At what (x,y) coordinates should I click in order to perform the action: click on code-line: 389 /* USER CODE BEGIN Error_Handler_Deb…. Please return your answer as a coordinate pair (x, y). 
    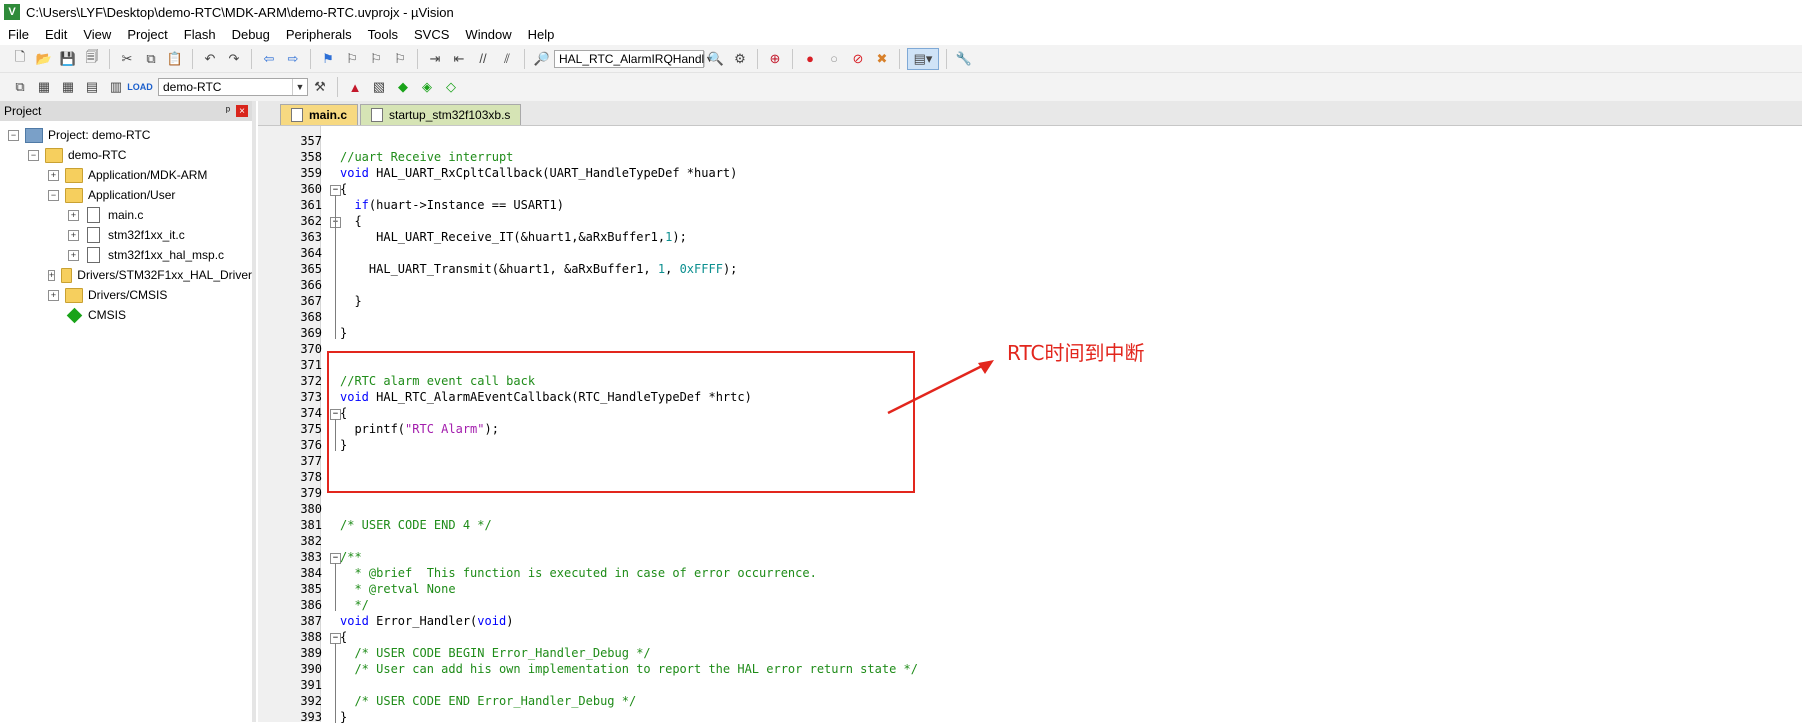
    Looking at the image, I should click on (1008, 654).